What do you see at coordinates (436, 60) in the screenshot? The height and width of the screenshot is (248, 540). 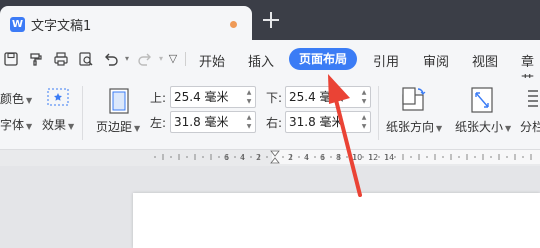 I see `menu-review: 审阅` at bounding box center [436, 60].